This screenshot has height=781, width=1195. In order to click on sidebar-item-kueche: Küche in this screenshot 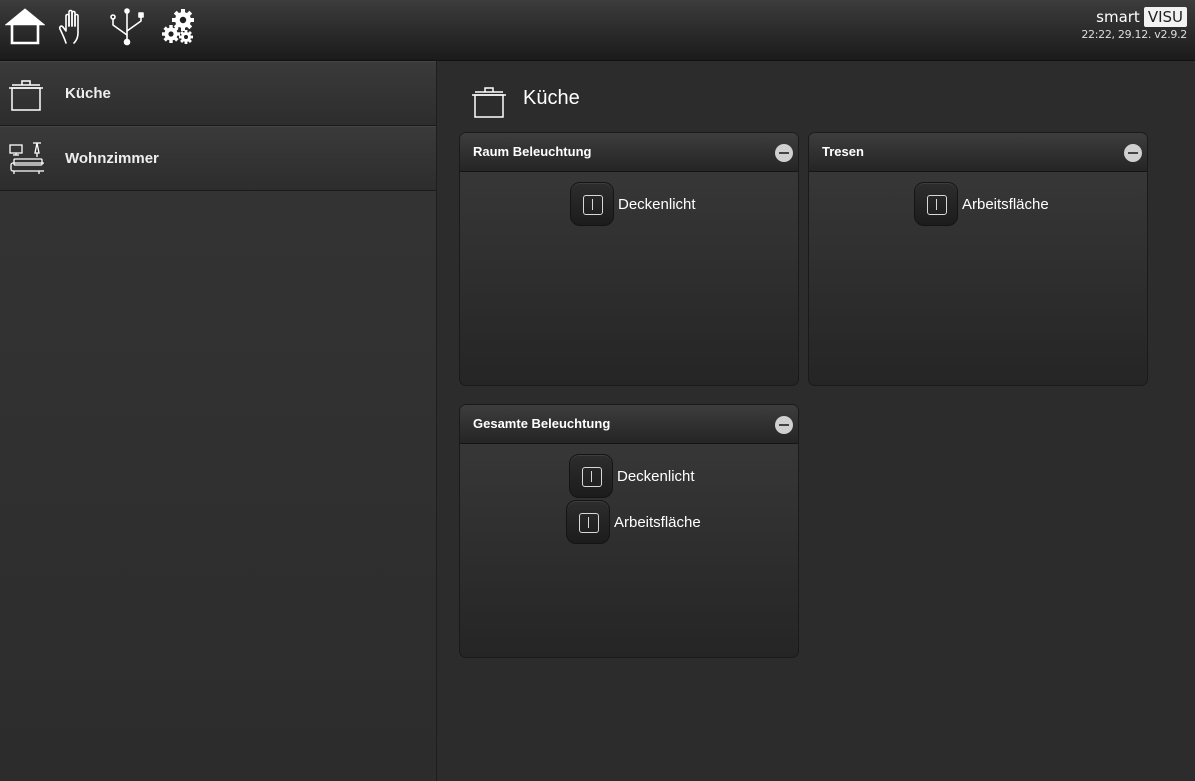, I will do `click(218, 93)`.